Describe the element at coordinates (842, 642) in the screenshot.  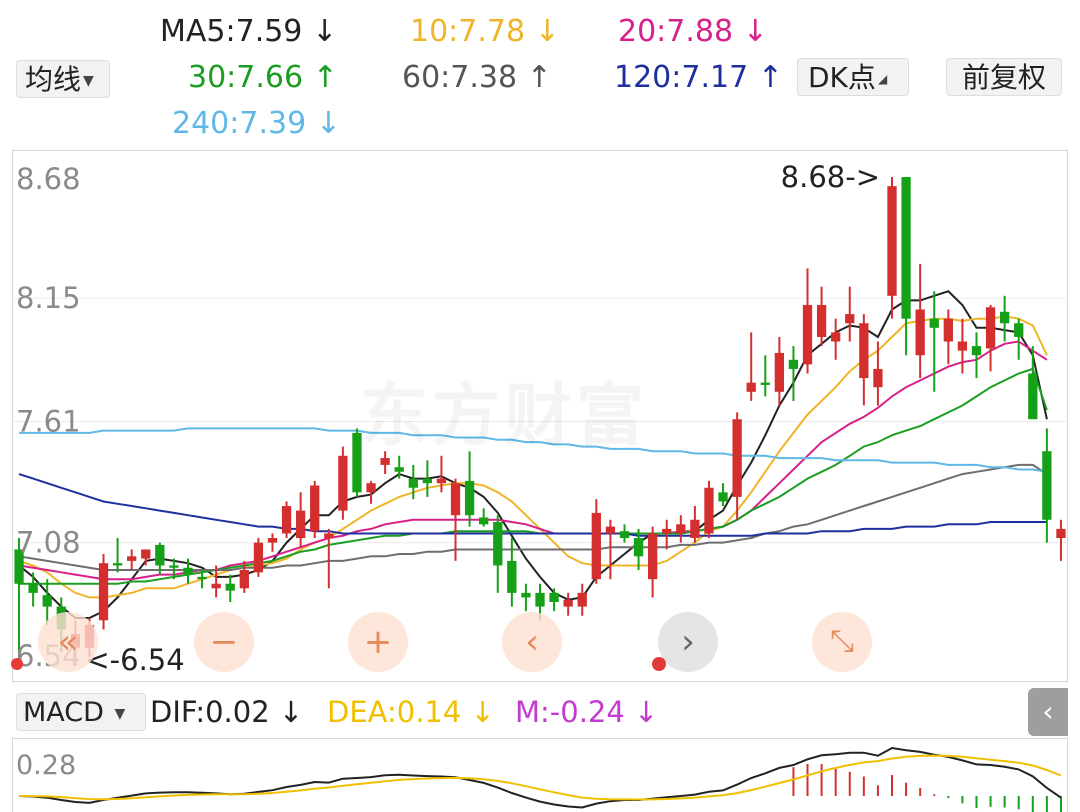
I see `fullscreen-button: ⤡` at that location.